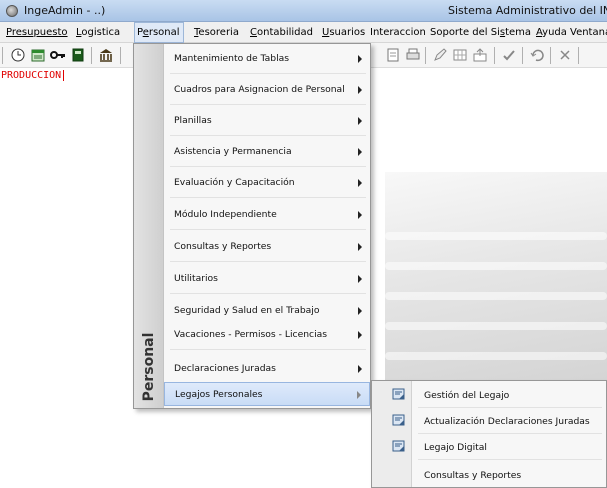  I want to click on toolbar-grip, so click(2, 55).